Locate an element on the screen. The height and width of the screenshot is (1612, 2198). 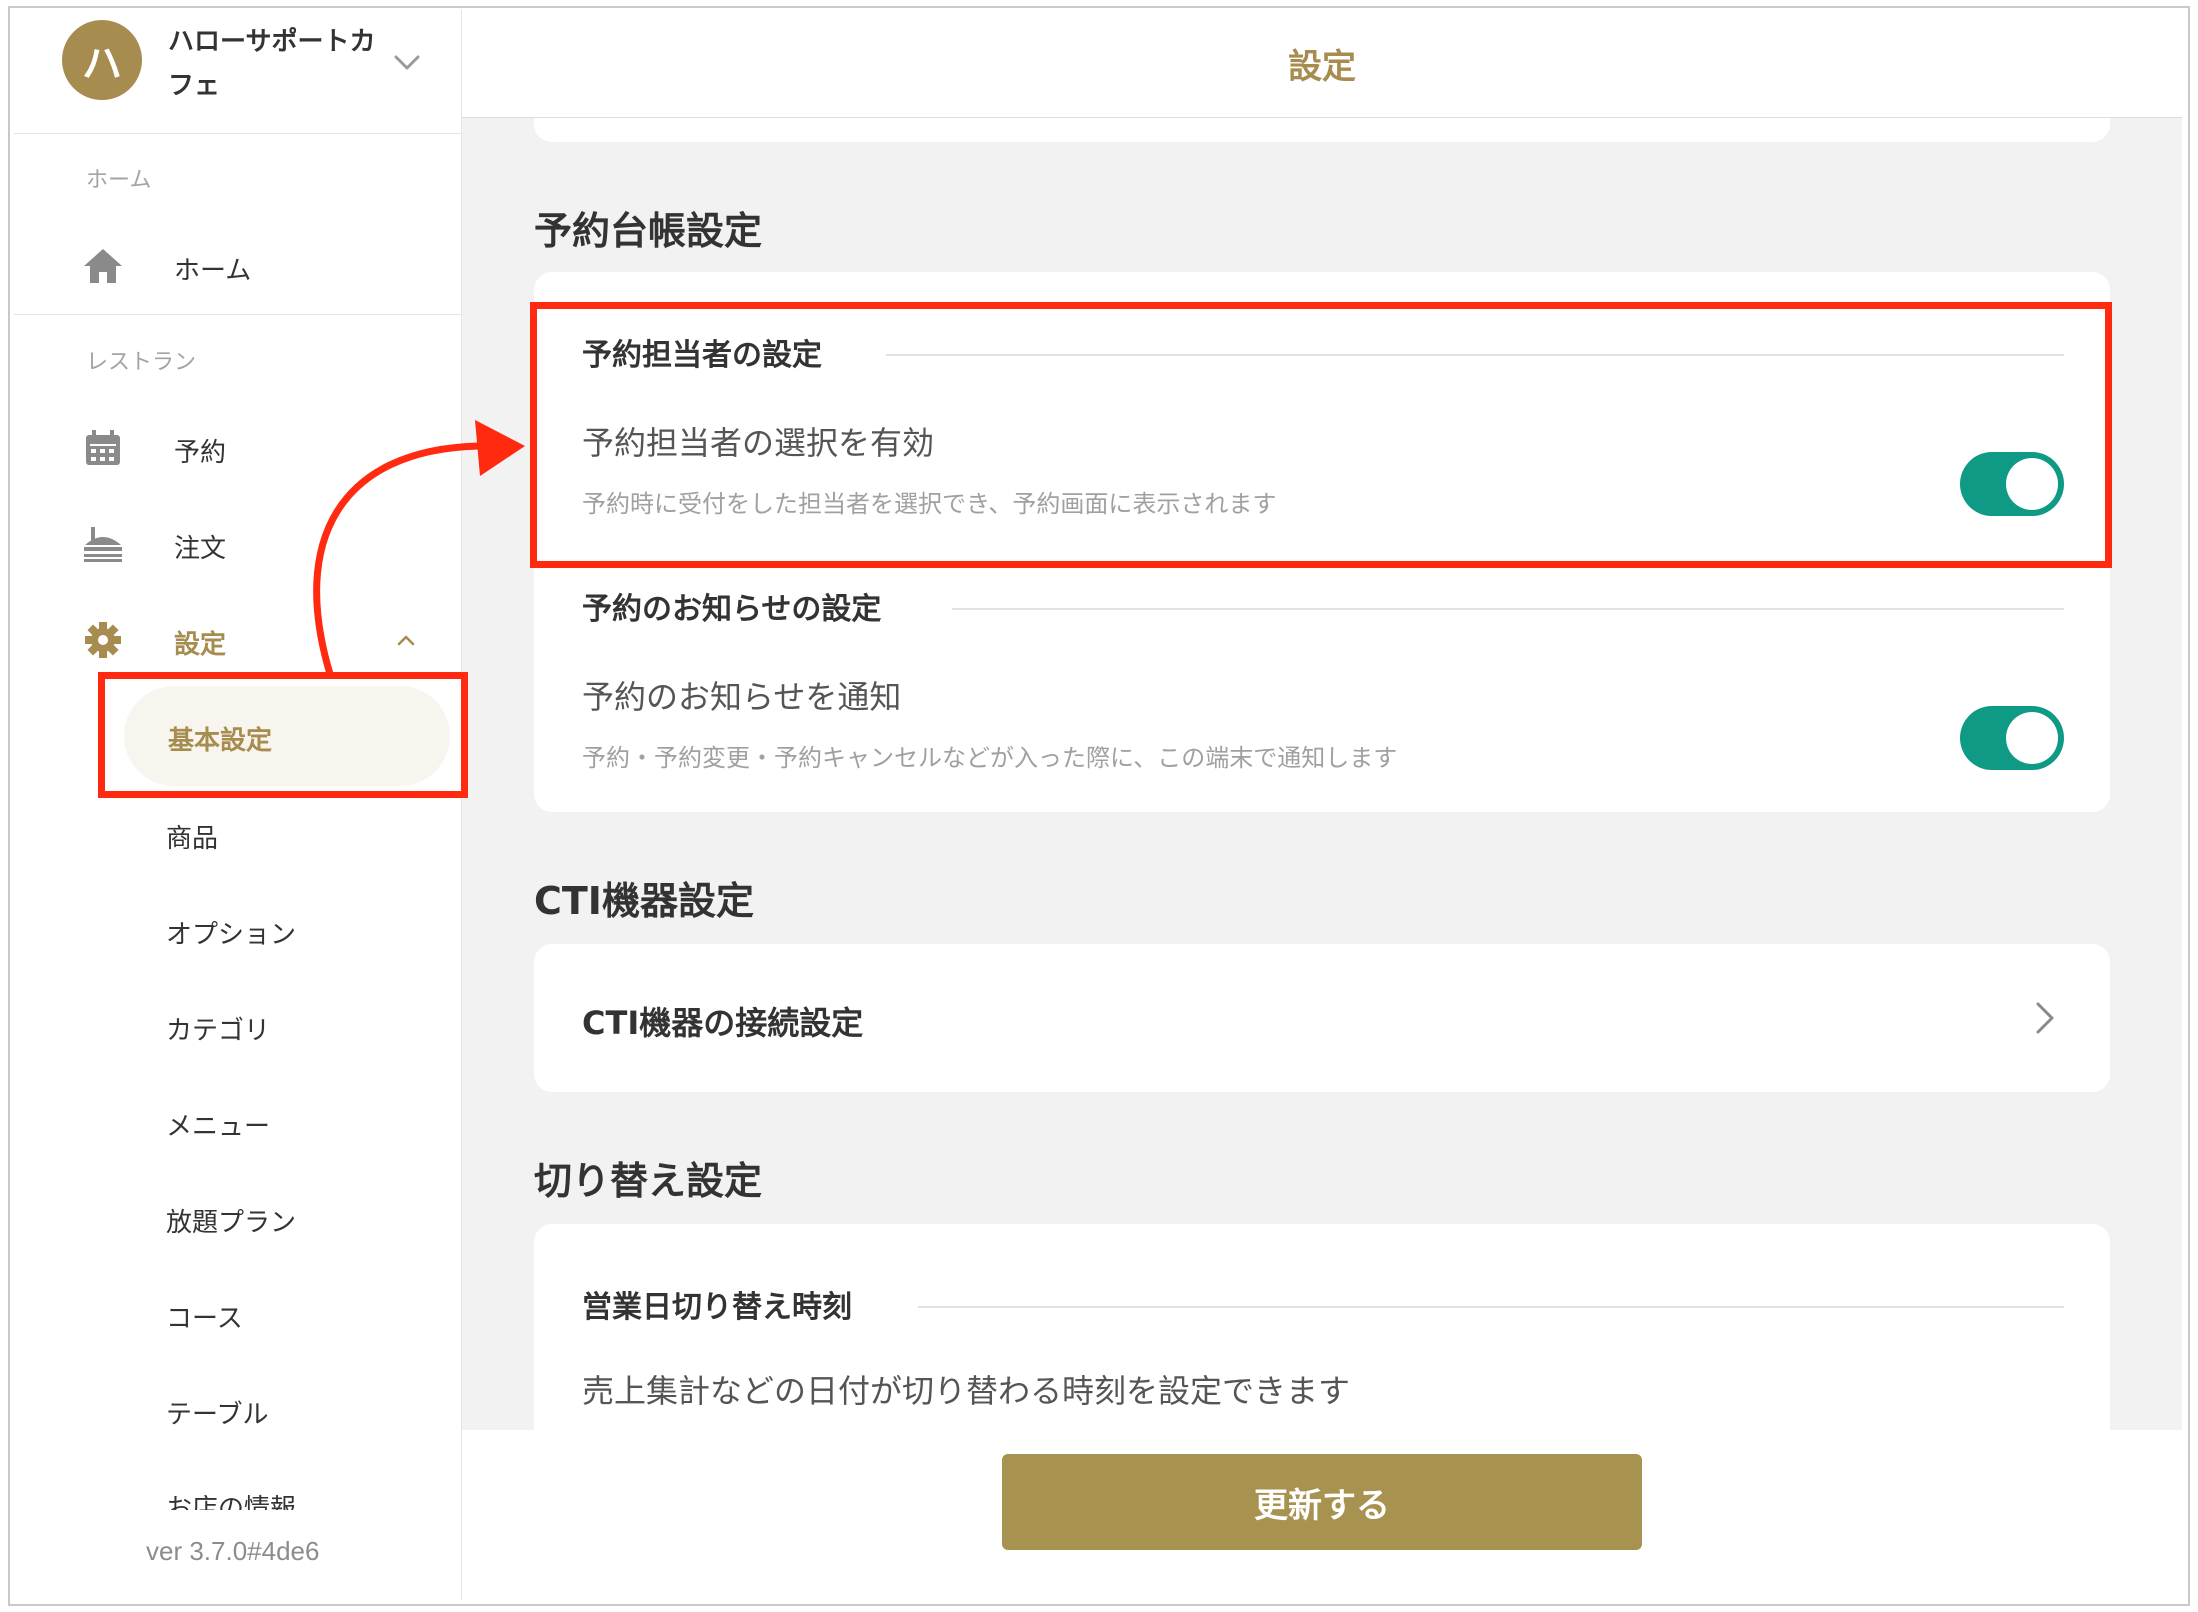
shop-avatar: ハ is located at coordinates (102, 60).